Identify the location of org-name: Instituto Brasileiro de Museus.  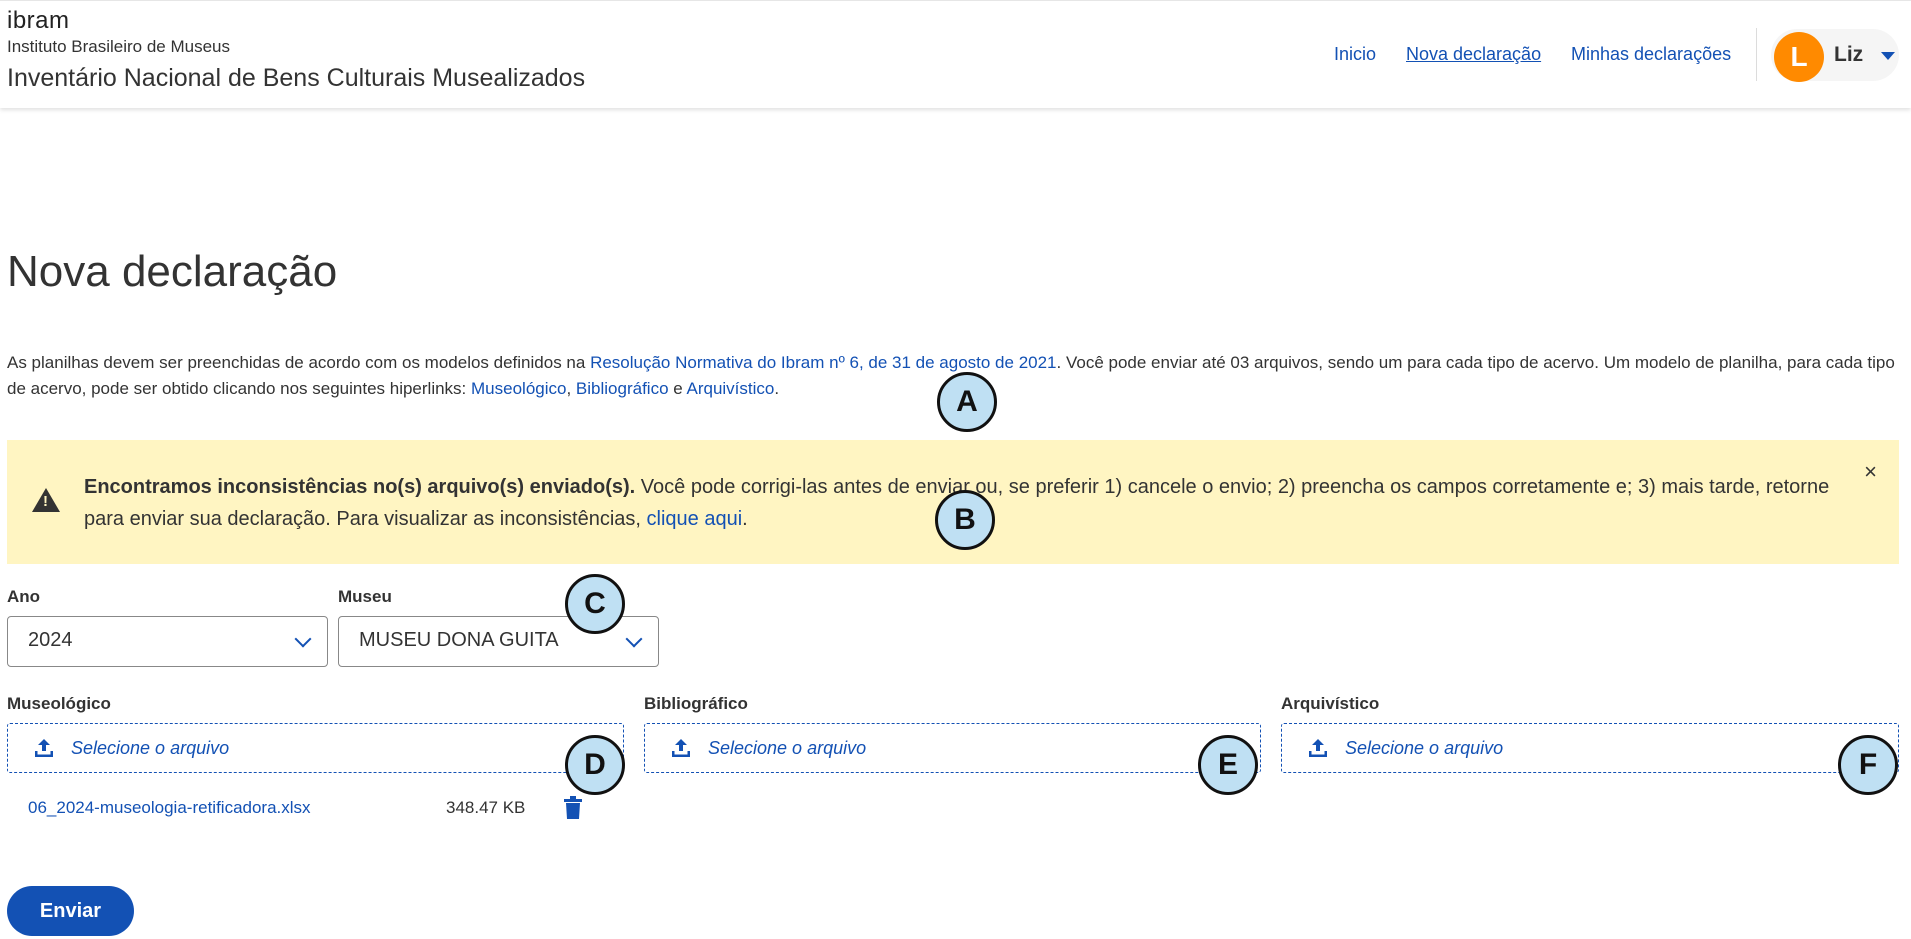
(118, 46).